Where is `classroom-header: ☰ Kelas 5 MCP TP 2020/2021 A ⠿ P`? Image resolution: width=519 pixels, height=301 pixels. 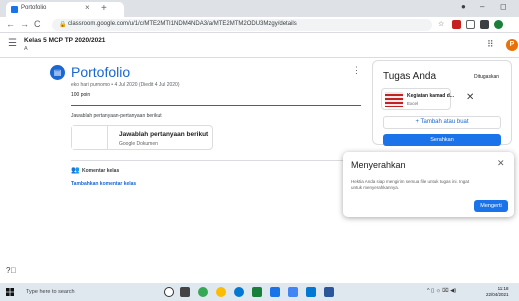 classroom-header: ☰ Kelas 5 MCP TP 2020/2021 A ⠿ P is located at coordinates (259, 45).